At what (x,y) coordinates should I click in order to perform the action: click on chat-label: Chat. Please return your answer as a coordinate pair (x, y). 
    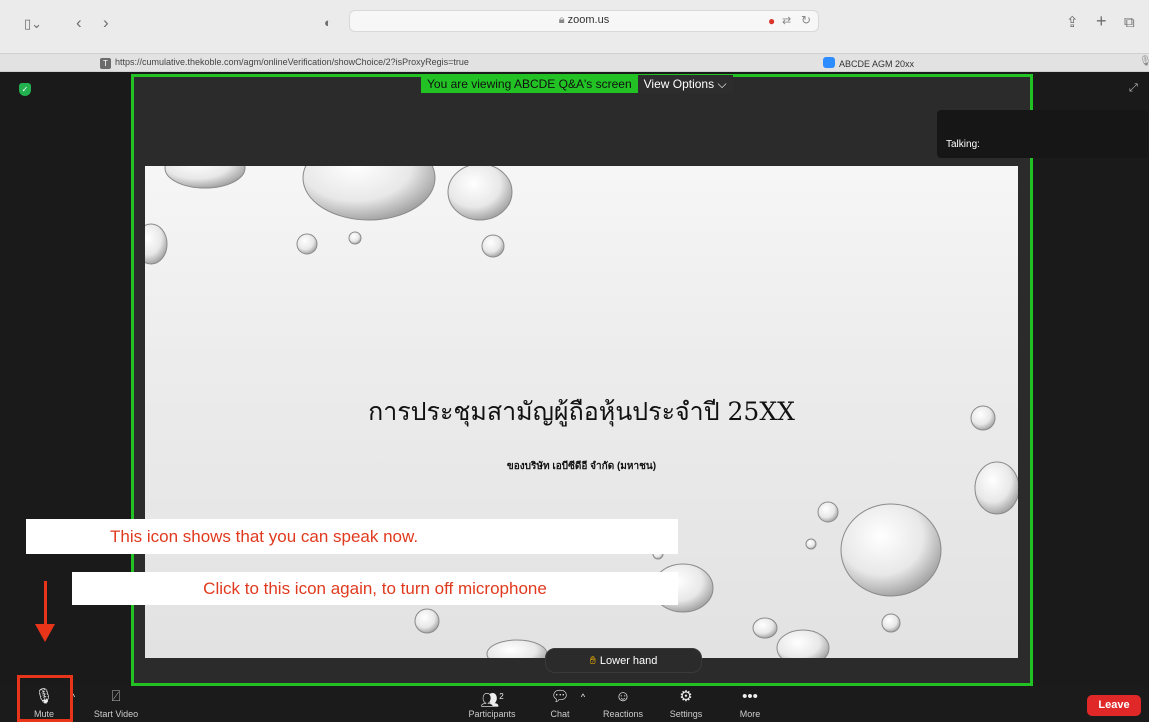
    Looking at the image, I should click on (560, 714).